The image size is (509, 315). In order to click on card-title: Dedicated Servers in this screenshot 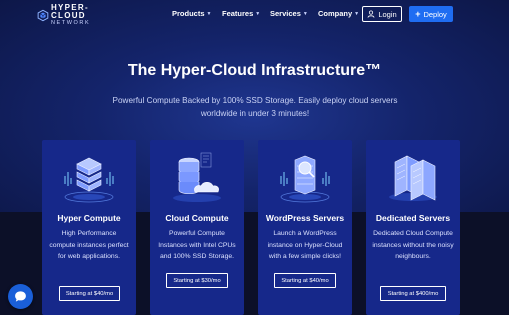, I will do `click(413, 218)`.